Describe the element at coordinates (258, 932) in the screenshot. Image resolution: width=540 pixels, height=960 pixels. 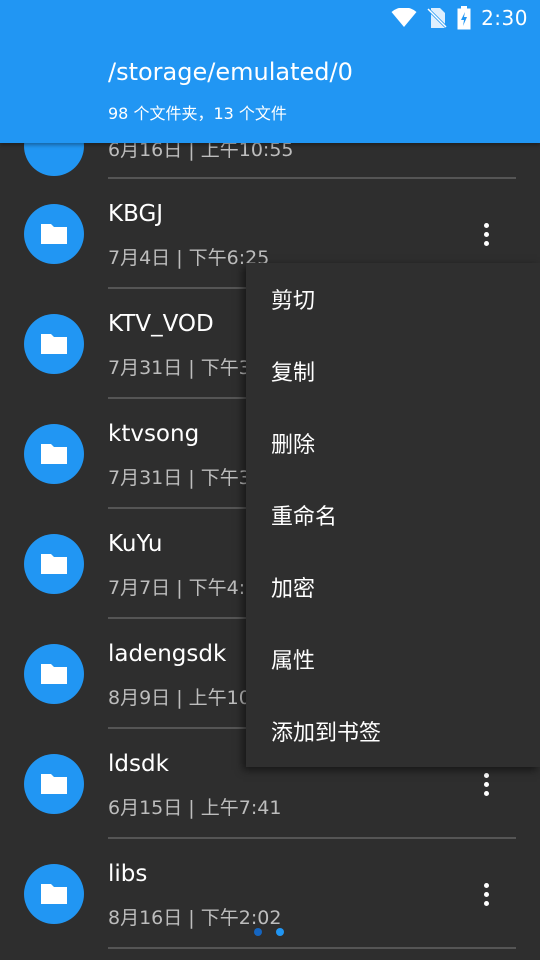
I see `page-dot` at that location.